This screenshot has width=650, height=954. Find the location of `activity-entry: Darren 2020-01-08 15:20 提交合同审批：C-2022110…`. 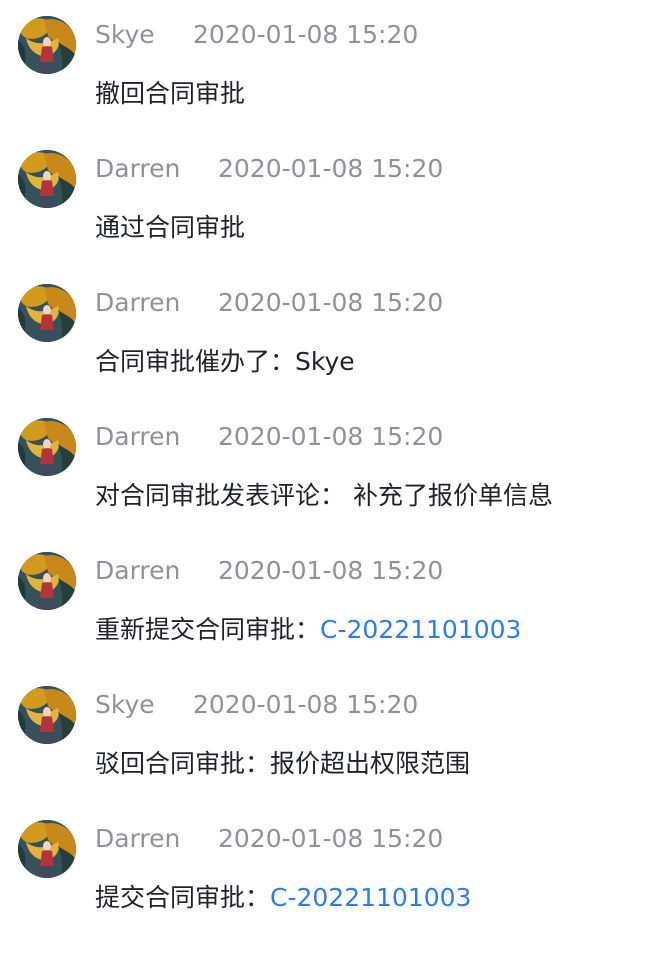

activity-entry: Darren 2020-01-08 15:20 提交合同审批：C-2022110… is located at coordinates (325, 887).